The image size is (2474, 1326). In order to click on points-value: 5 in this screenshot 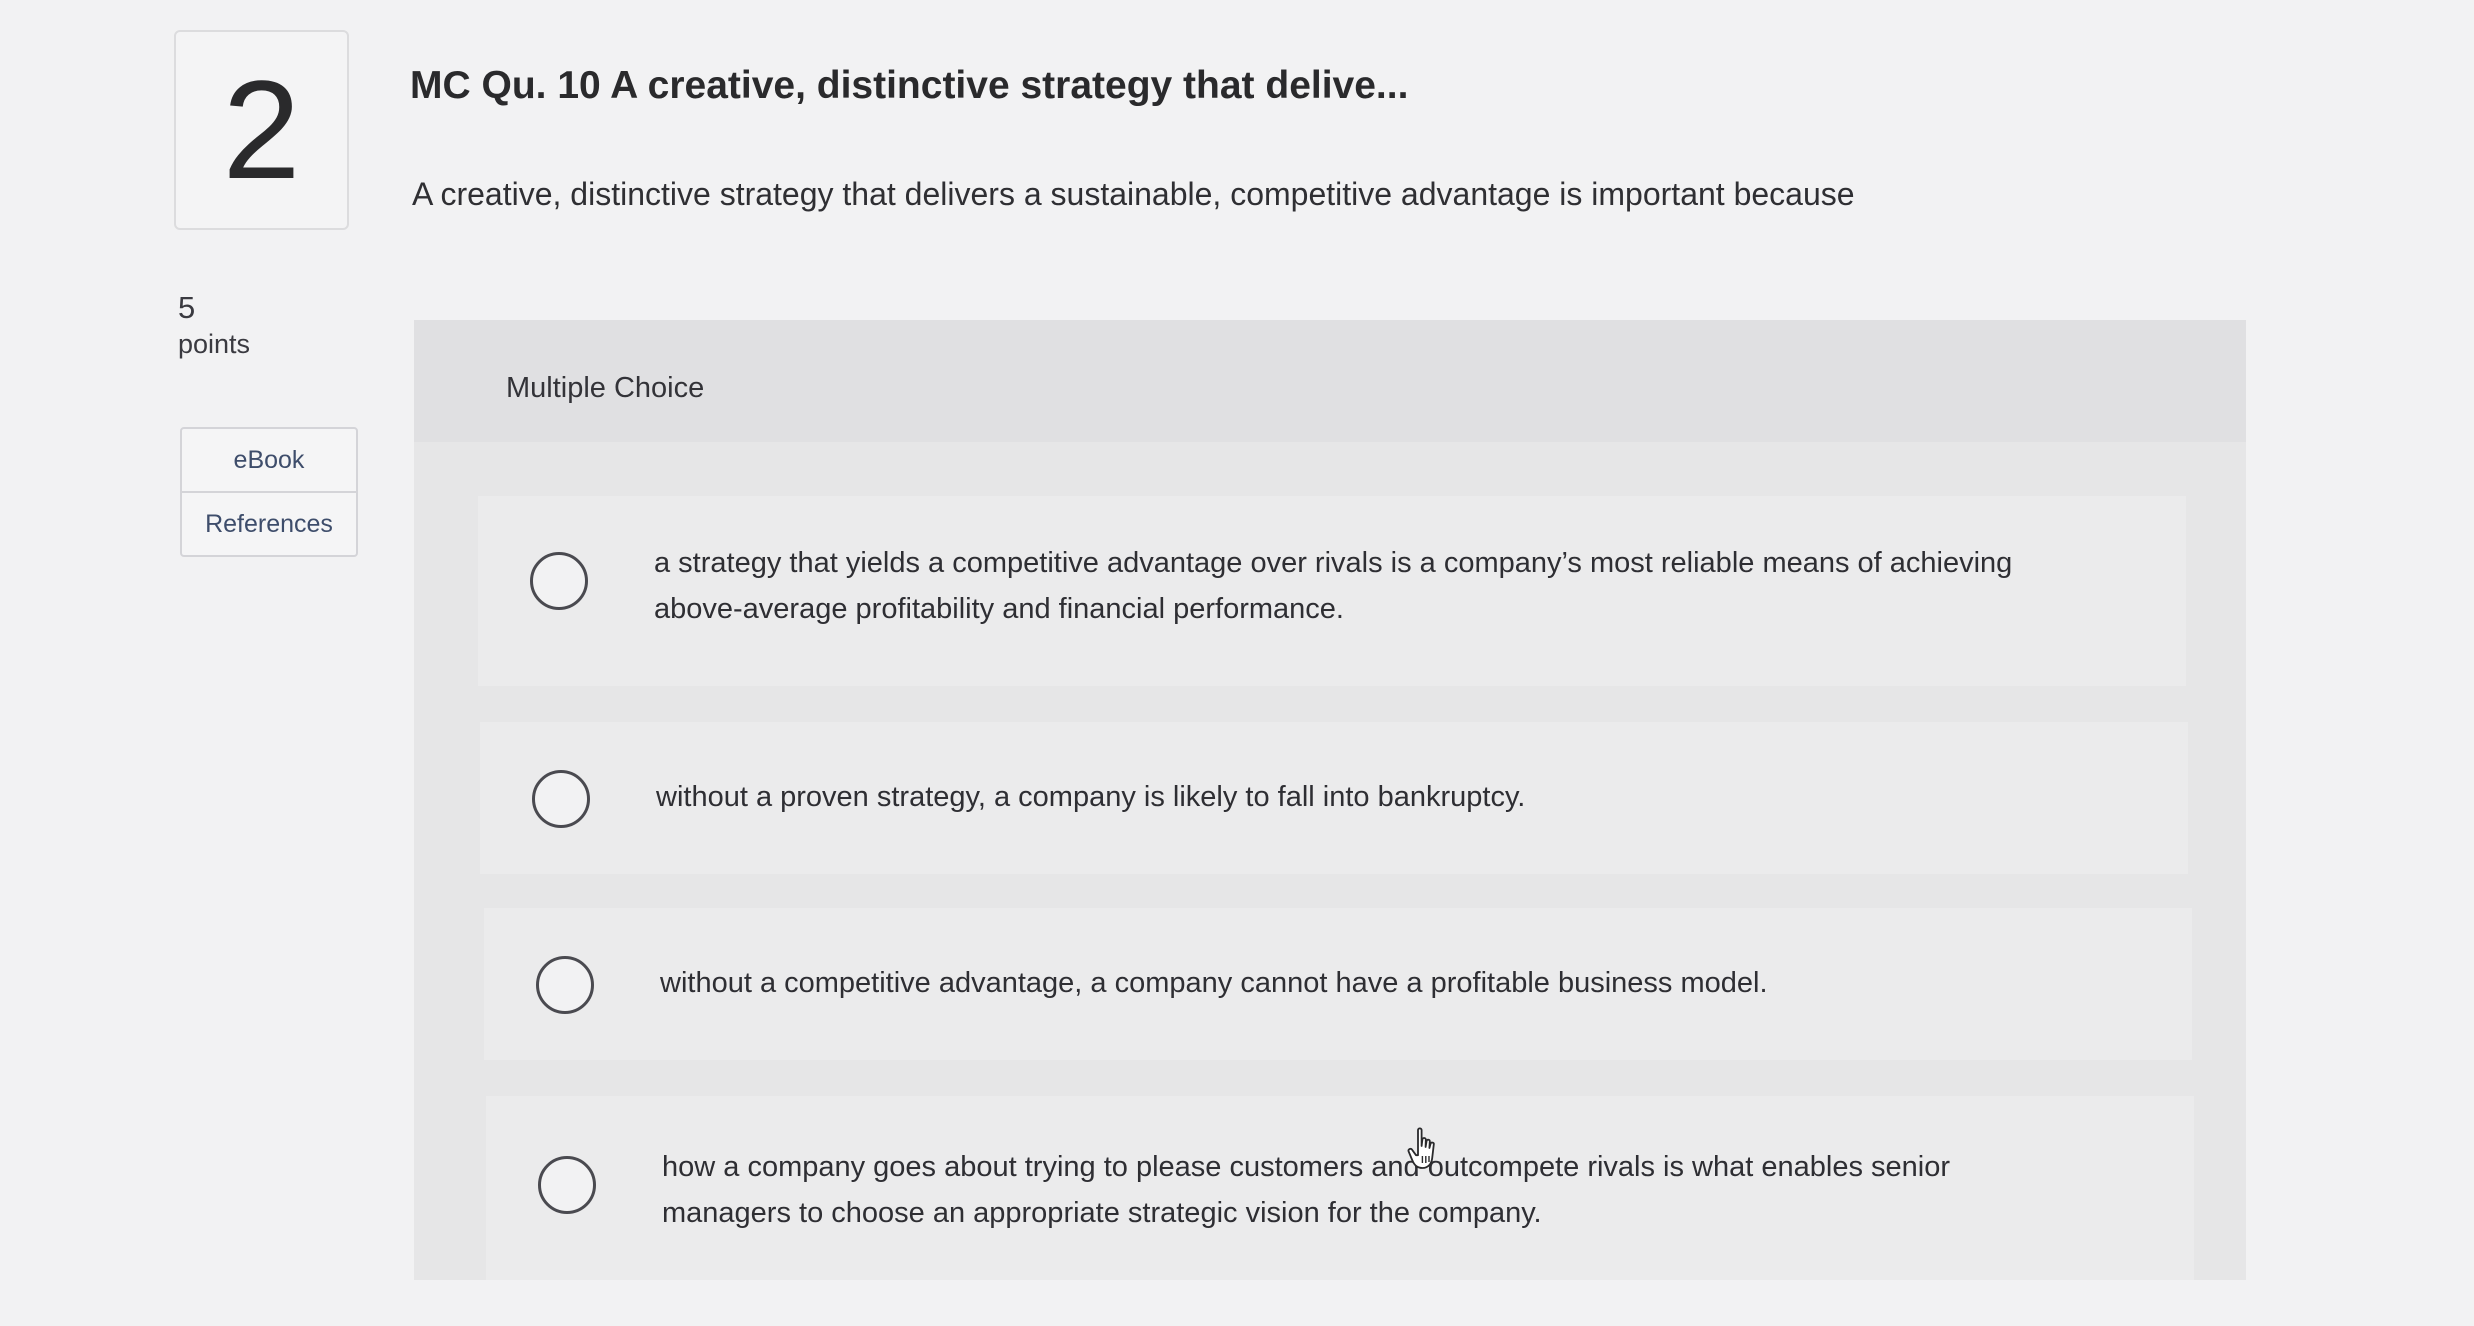, I will do `click(187, 307)`.